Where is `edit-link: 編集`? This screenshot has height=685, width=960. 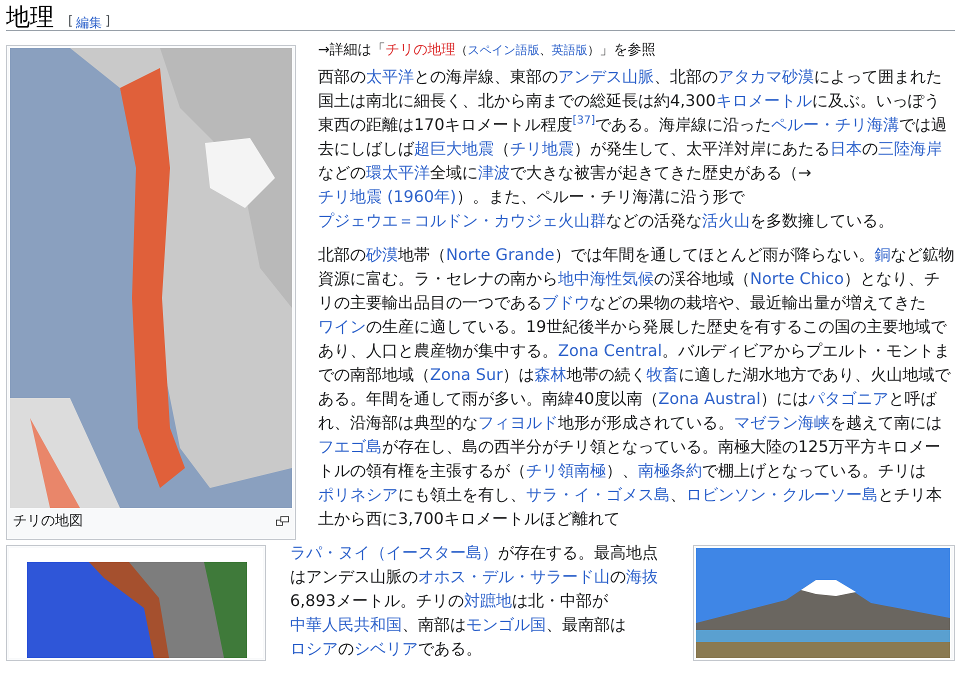
edit-link: 編集 is located at coordinates (89, 23).